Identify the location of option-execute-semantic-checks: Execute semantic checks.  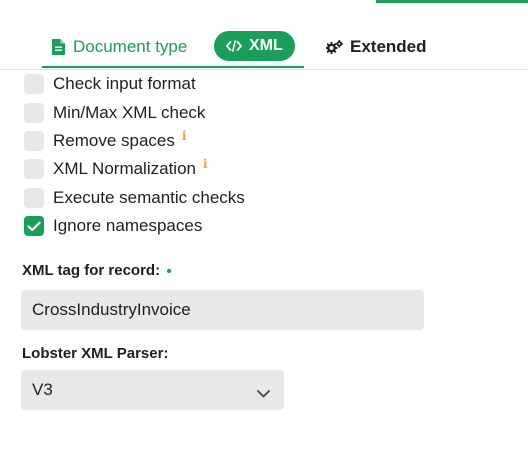
(264, 198).